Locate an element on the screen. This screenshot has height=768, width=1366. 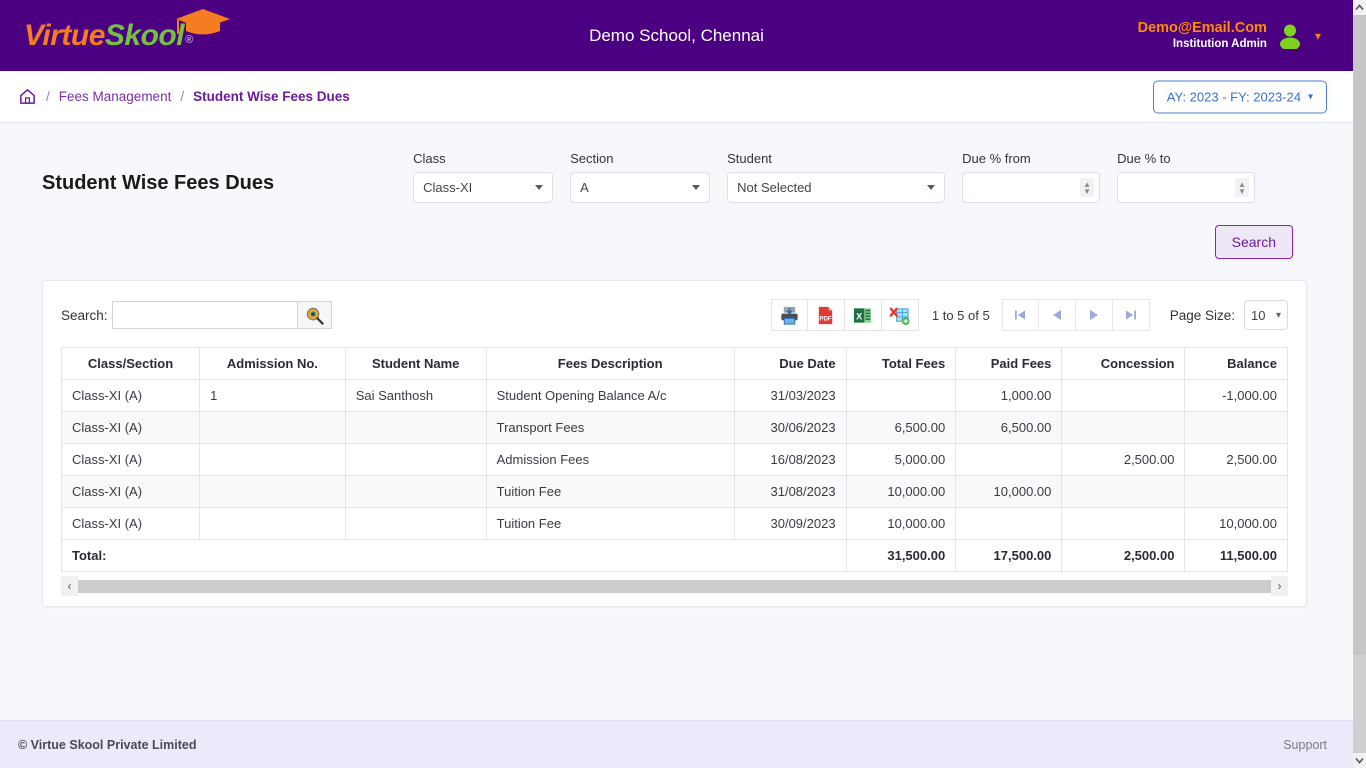
logo-registered-mark: ® is located at coordinates (189, 39).